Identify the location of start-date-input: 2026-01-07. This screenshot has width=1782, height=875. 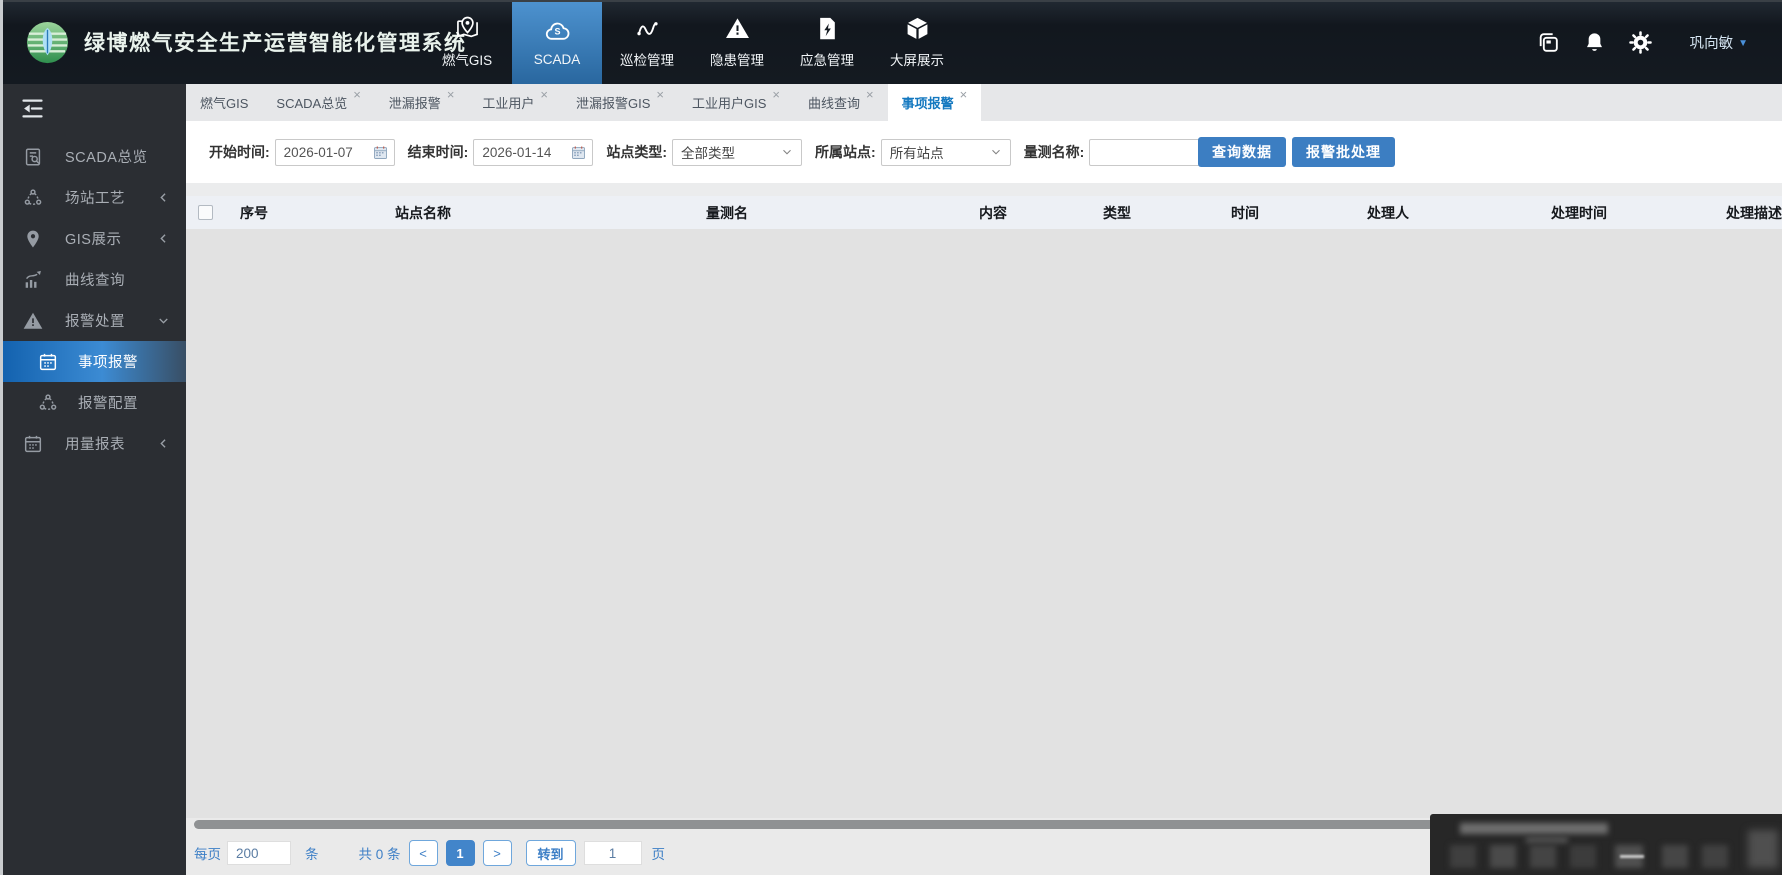
(334, 152).